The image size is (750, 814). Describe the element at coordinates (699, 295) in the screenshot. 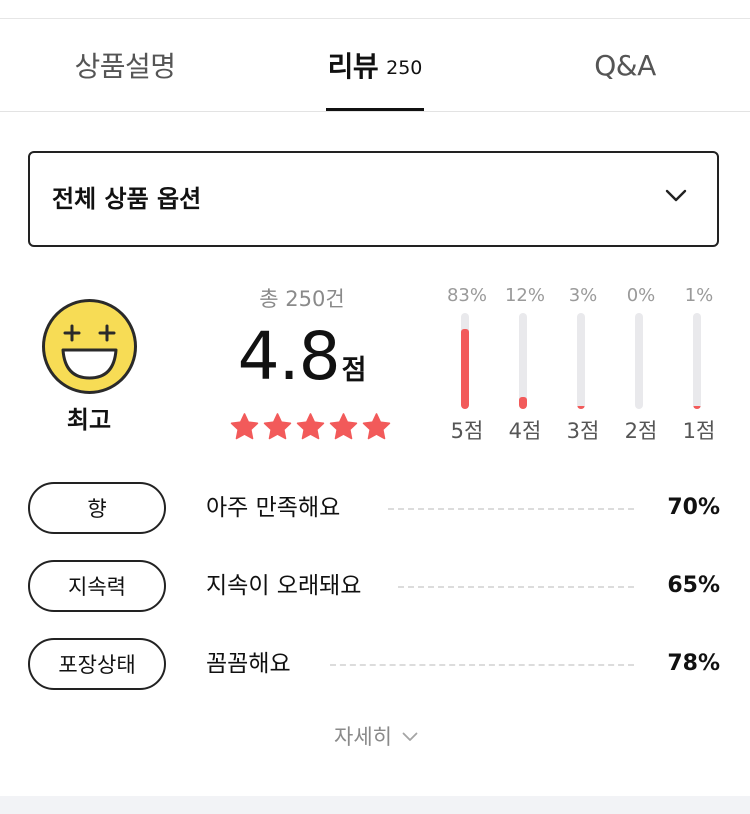

I see `distribution-percent: 1%` at that location.